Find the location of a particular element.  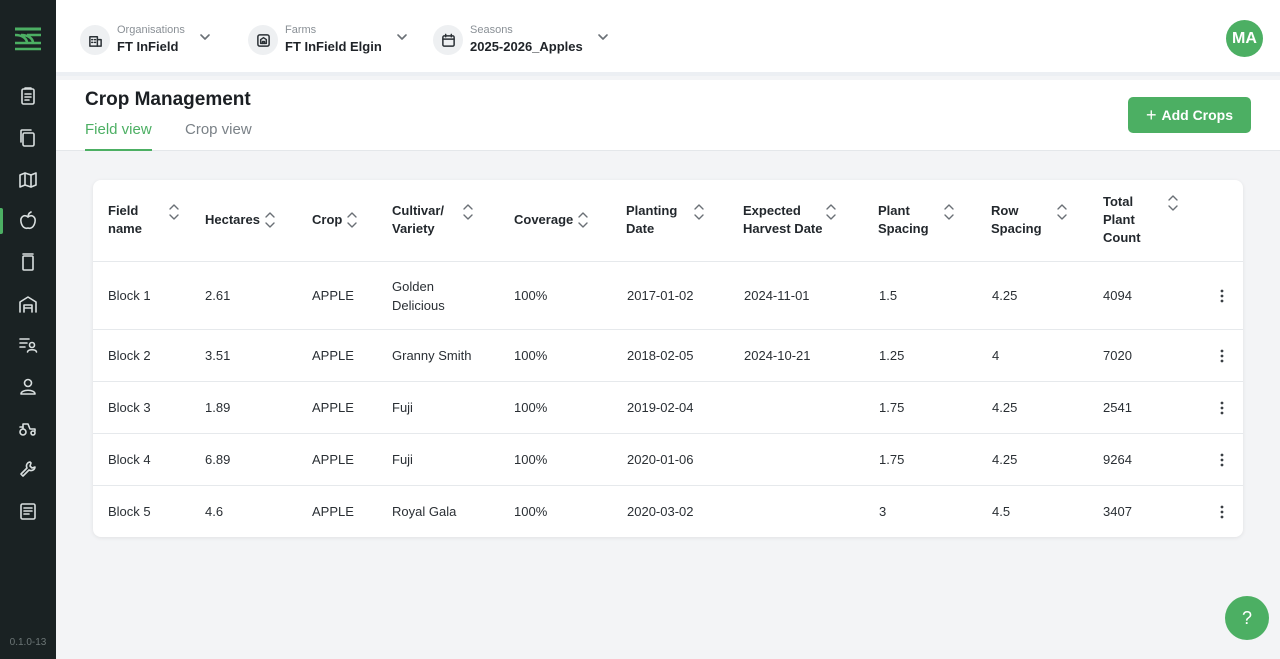

nav-records is located at coordinates (28, 138).